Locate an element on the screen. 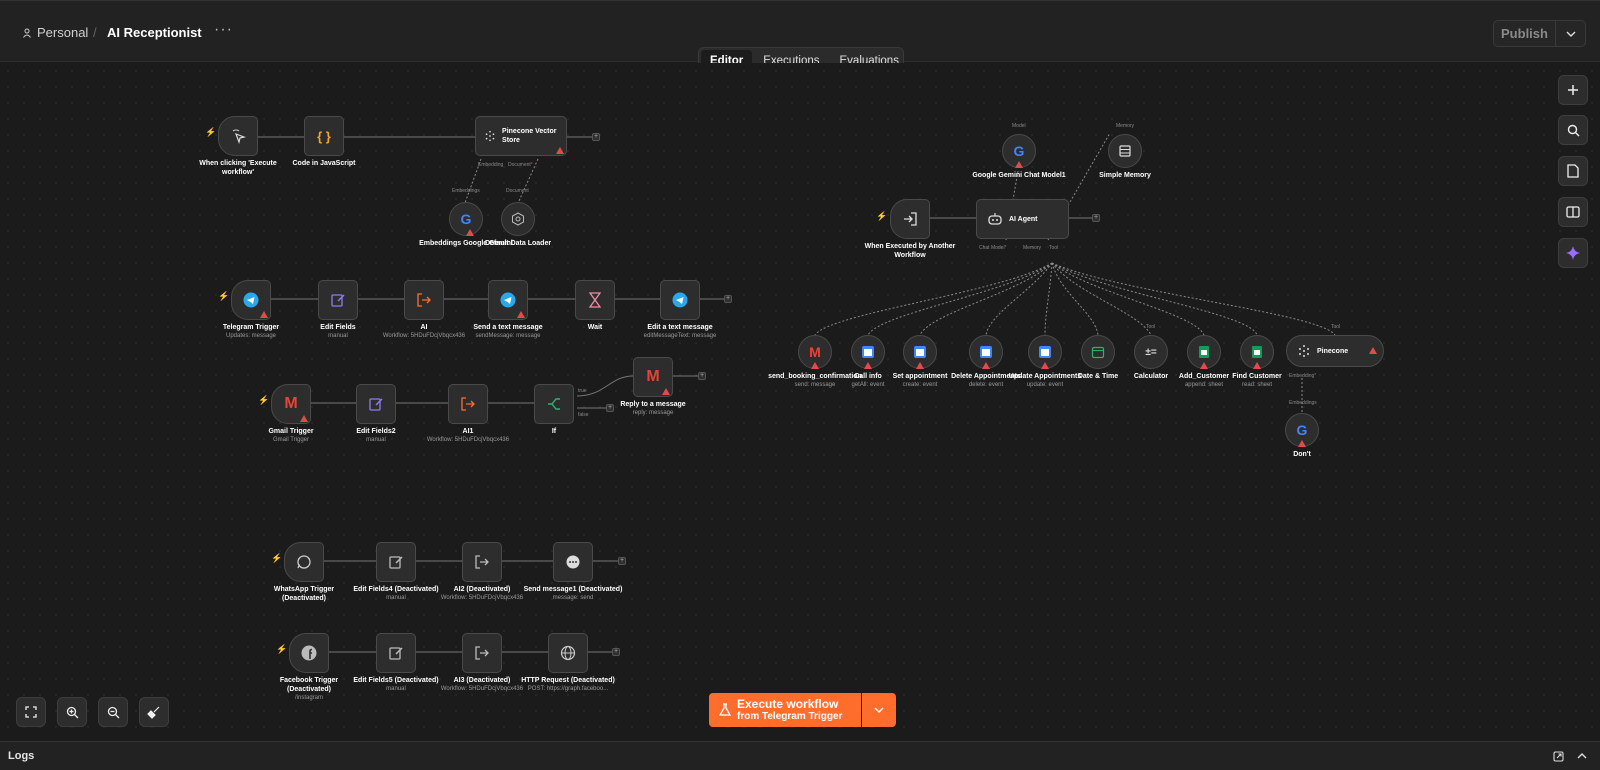 The width and height of the screenshot is (1600, 770). node-pinecone-vector-store: Pinecone Vector Store is located at coordinates (521, 136).